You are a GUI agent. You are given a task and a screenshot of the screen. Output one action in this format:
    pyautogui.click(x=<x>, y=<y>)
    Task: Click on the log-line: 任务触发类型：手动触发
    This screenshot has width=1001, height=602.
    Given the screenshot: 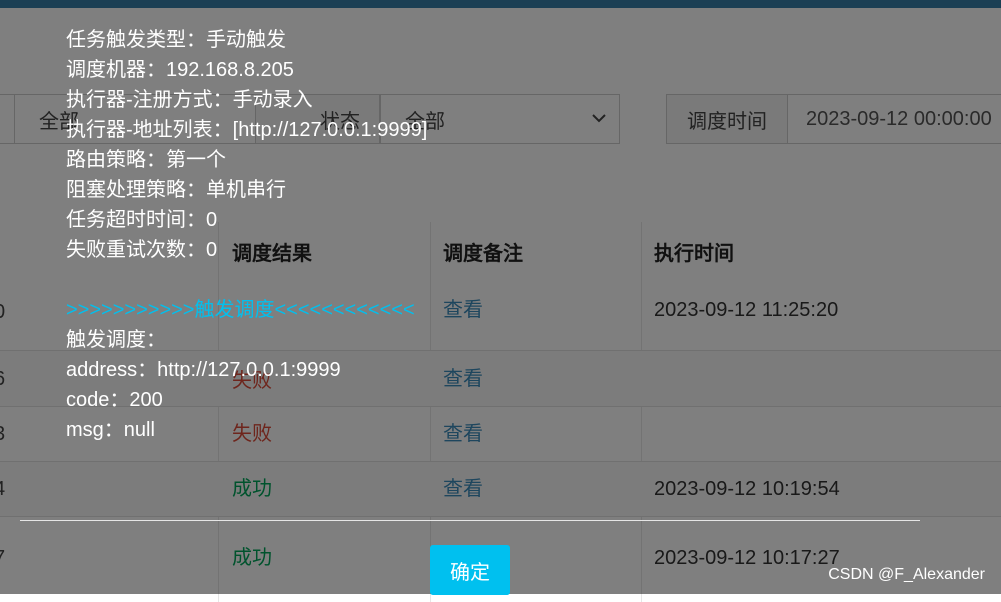 What is the action you would take?
    pyautogui.click(x=176, y=40)
    